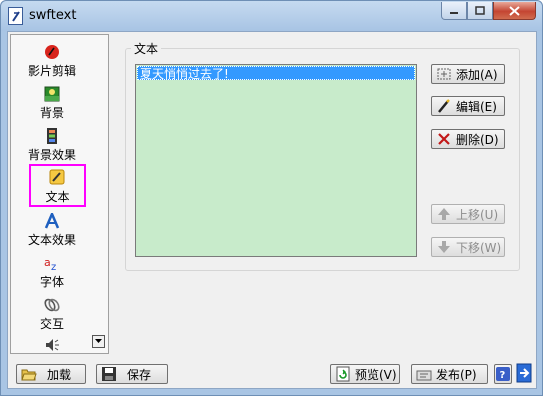  I want to click on sidebar-scroll-down-button, so click(98, 341).